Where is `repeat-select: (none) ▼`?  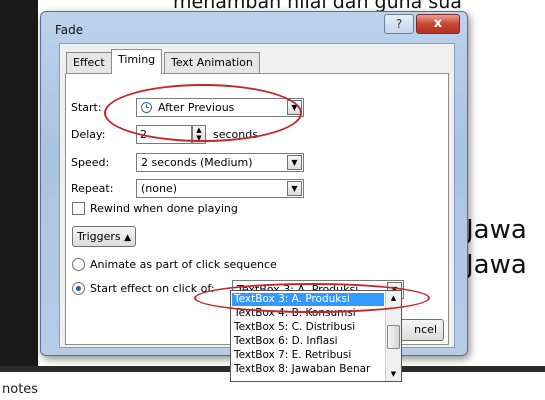
repeat-select: (none) ▼ is located at coordinates (220, 188).